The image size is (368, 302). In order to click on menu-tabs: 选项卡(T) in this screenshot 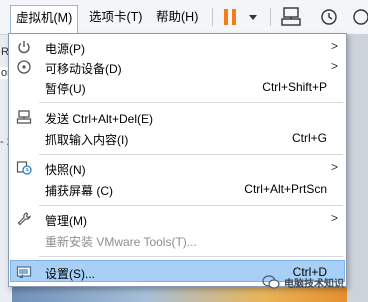, I will do `click(115, 17)`.